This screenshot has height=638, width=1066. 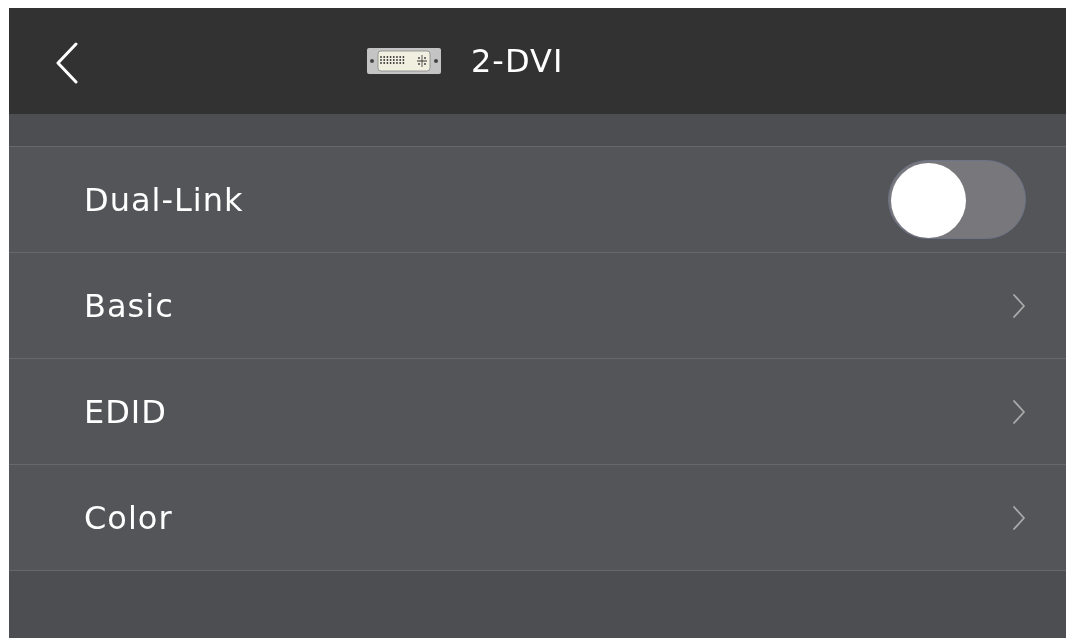 What do you see at coordinates (129, 305) in the screenshot?
I see `row-label: Basic` at bounding box center [129, 305].